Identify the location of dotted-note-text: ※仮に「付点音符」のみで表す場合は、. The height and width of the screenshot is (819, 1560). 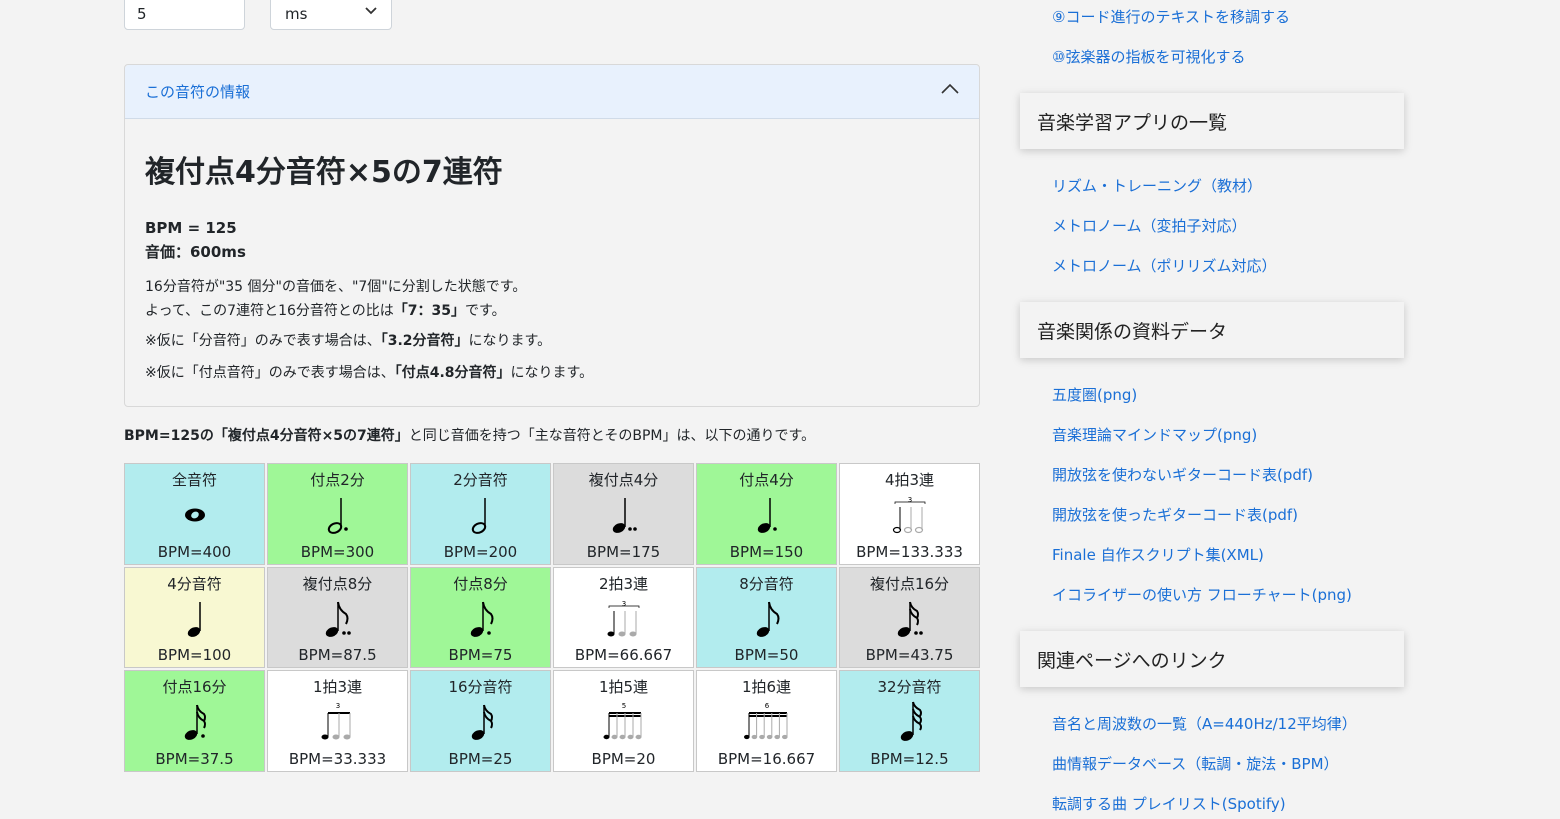
(270, 373).